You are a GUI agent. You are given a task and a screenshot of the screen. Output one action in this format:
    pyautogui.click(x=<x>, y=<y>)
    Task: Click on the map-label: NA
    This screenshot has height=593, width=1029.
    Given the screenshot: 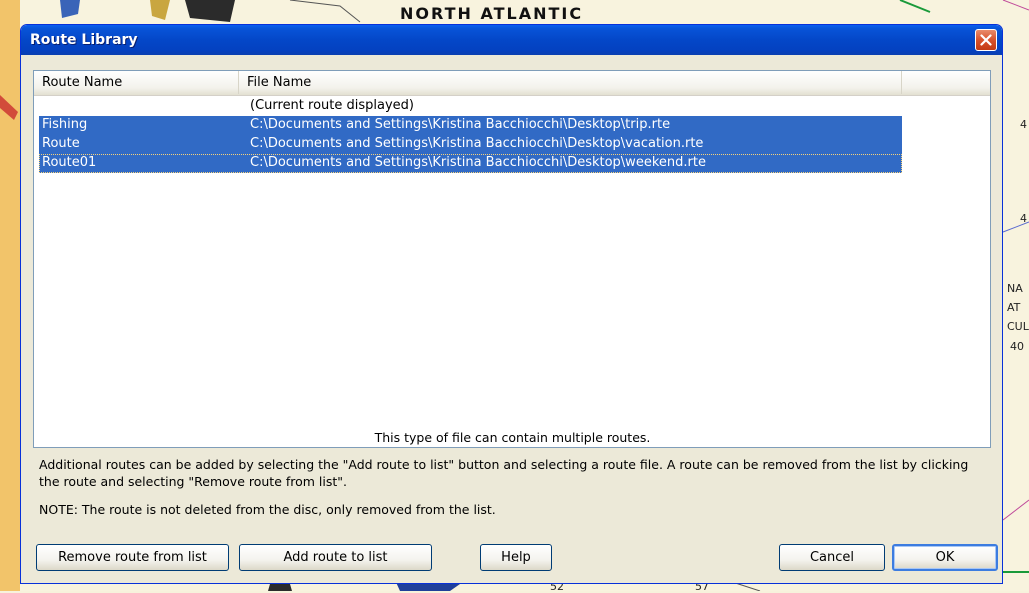 What is the action you would take?
    pyautogui.click(x=1015, y=288)
    